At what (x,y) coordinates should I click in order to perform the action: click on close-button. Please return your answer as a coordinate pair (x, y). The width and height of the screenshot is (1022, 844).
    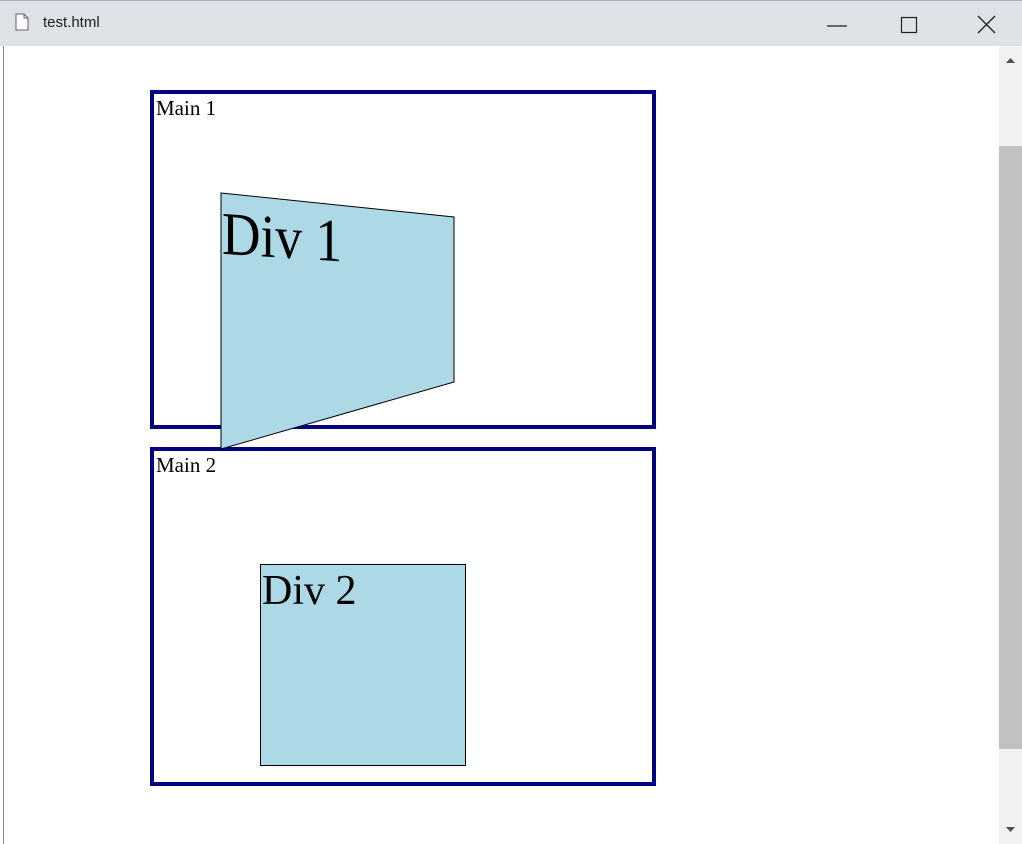
    Looking at the image, I should click on (986, 24).